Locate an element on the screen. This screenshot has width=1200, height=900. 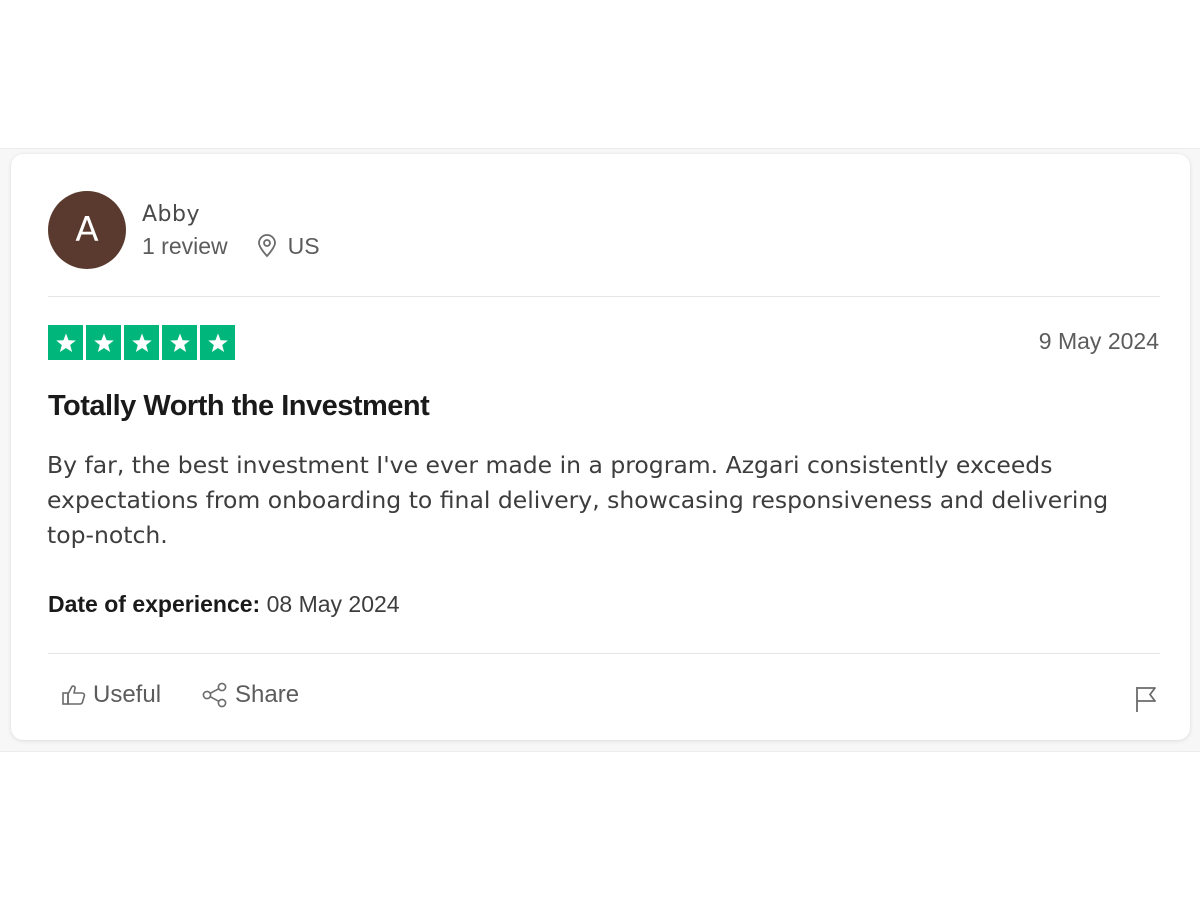
thumbs-up-icon is located at coordinates (74, 695).